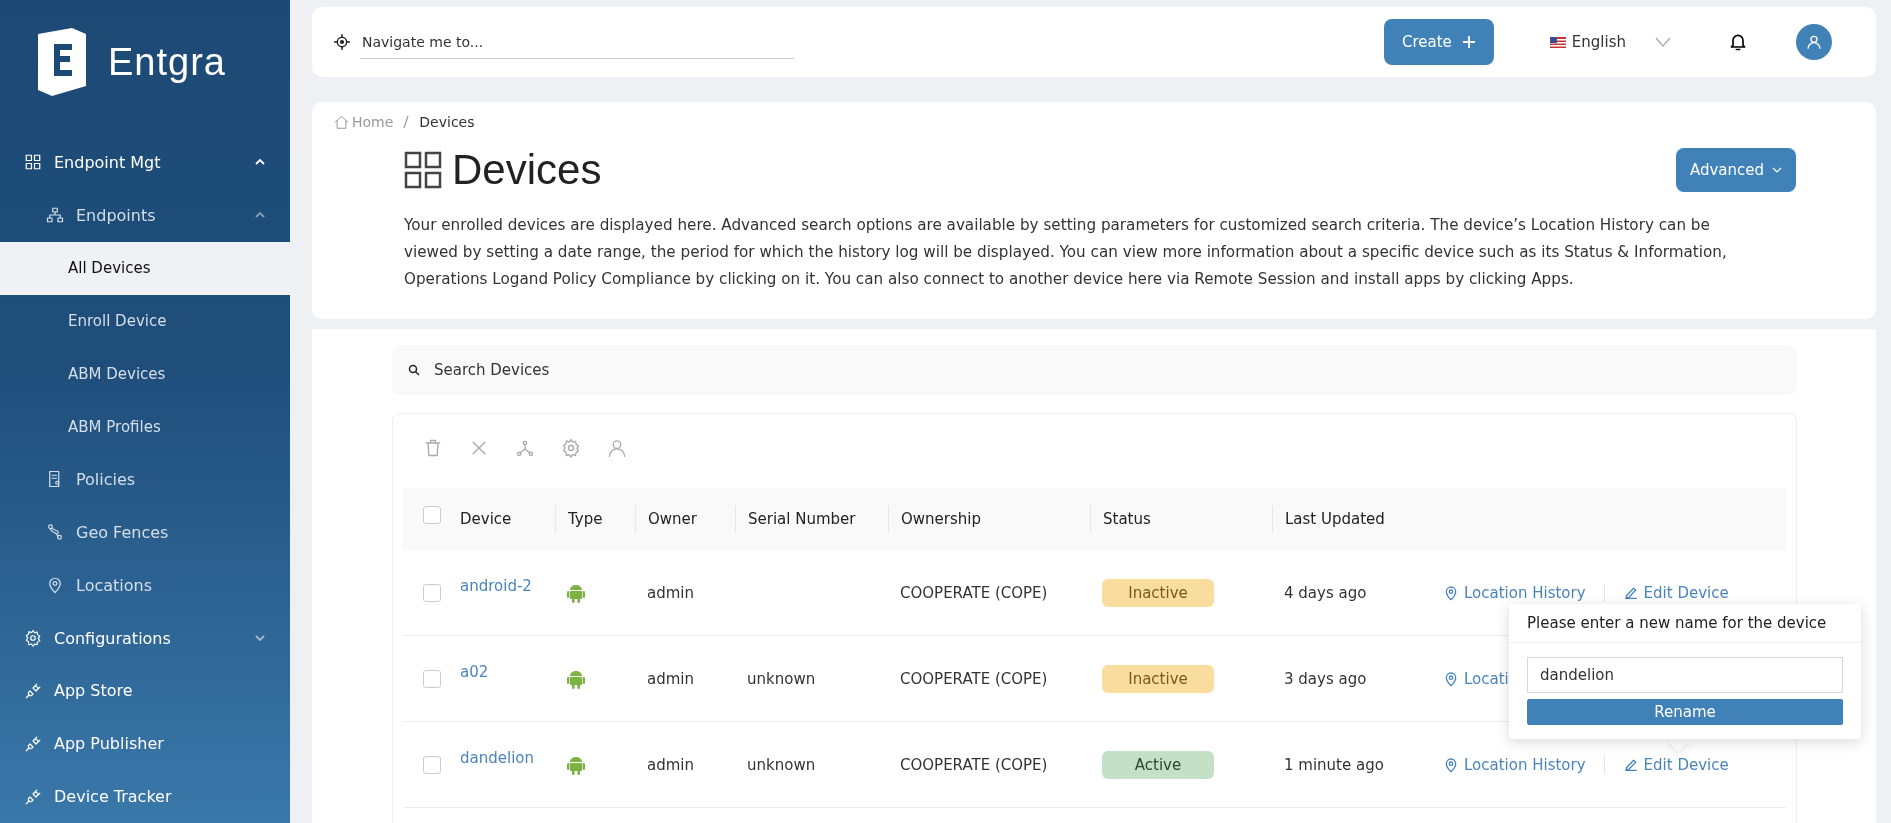 This screenshot has width=1891, height=823. Describe the element at coordinates (1325, 678) in the screenshot. I see `last-updated-cell: 3 days ago` at that location.